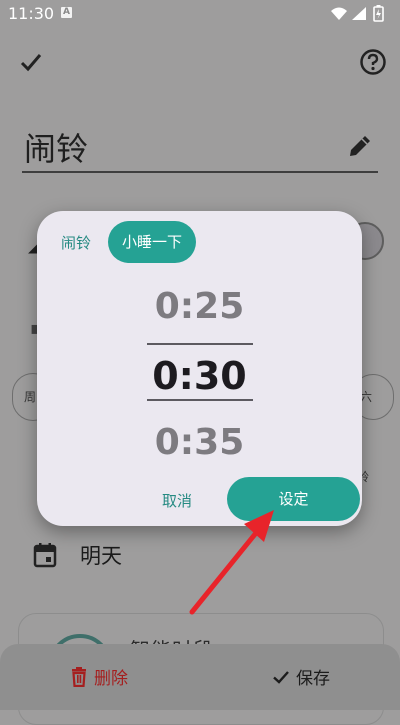 Image resolution: width=400 pixels, height=725 pixels. I want to click on date-text: 明天, so click(101, 556).